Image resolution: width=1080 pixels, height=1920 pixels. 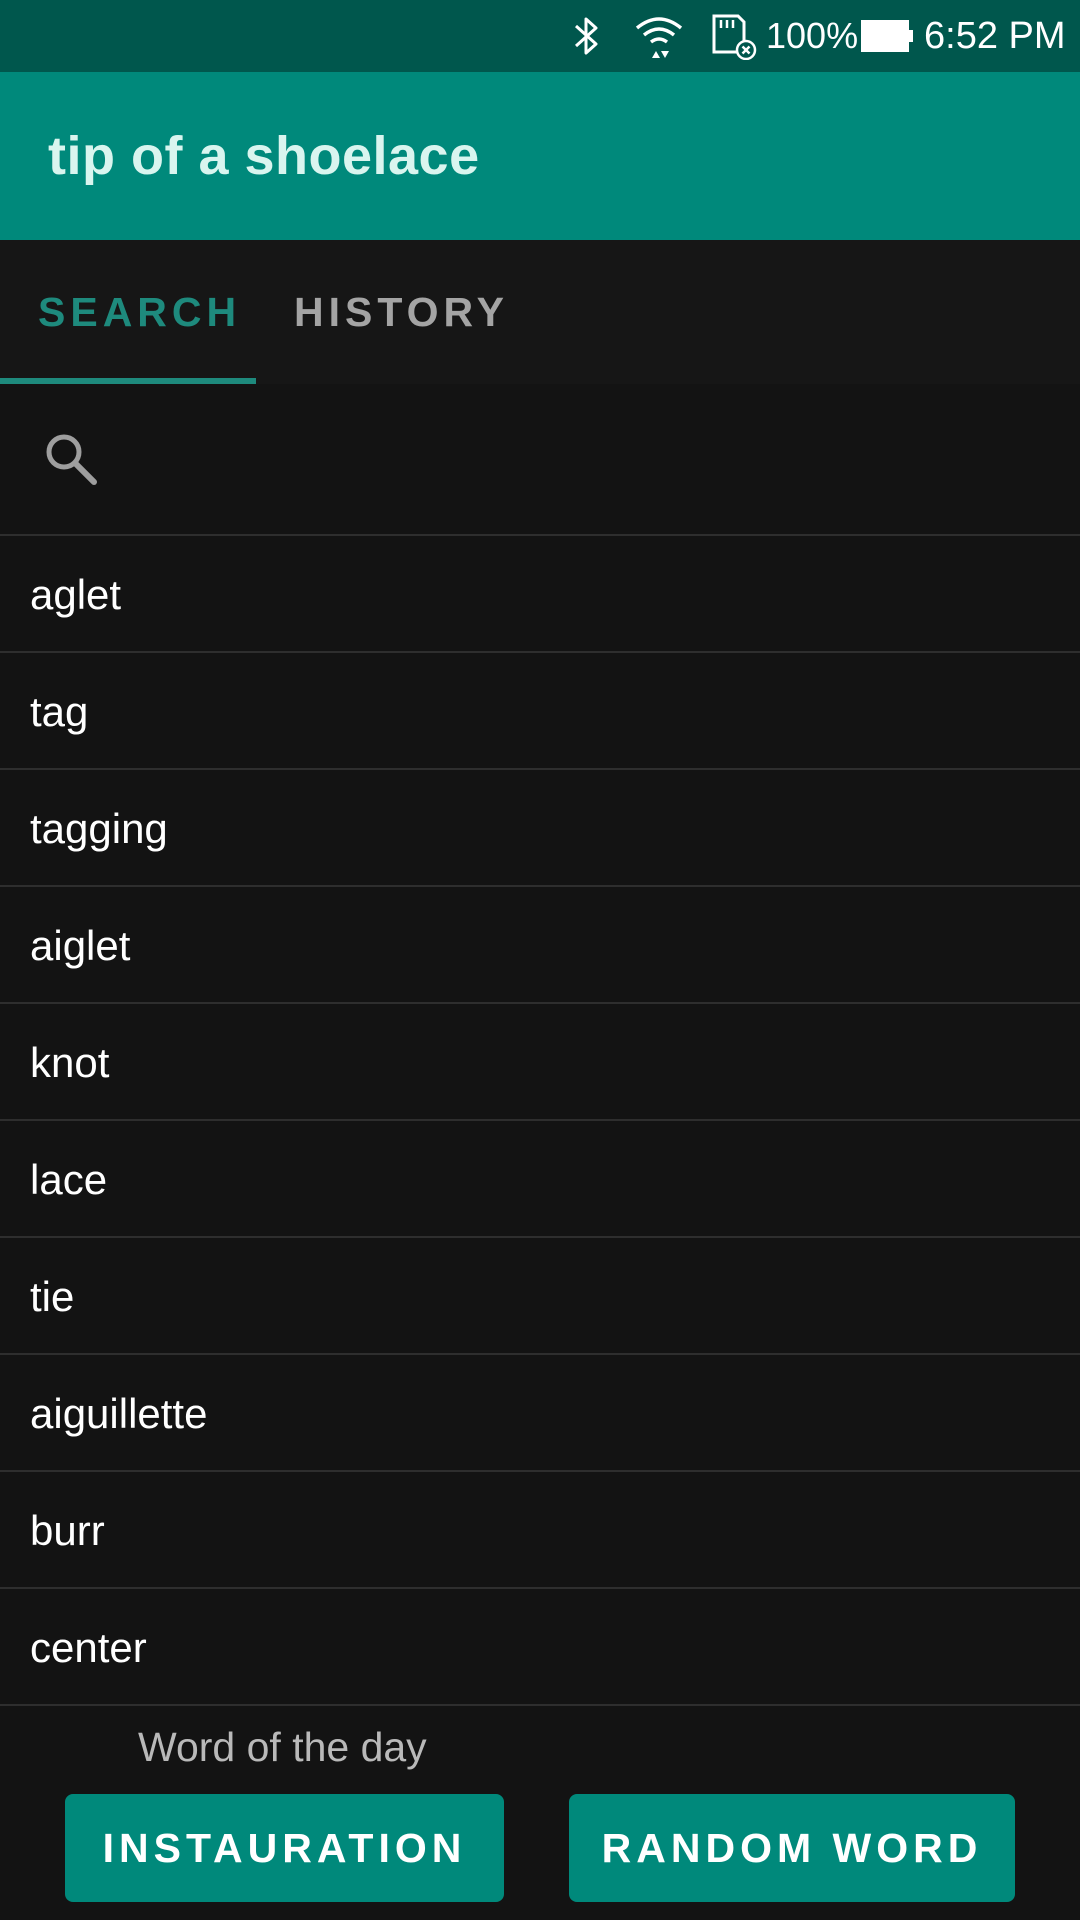 What do you see at coordinates (119, 1413) in the screenshot?
I see `word-label: aiguillette` at bounding box center [119, 1413].